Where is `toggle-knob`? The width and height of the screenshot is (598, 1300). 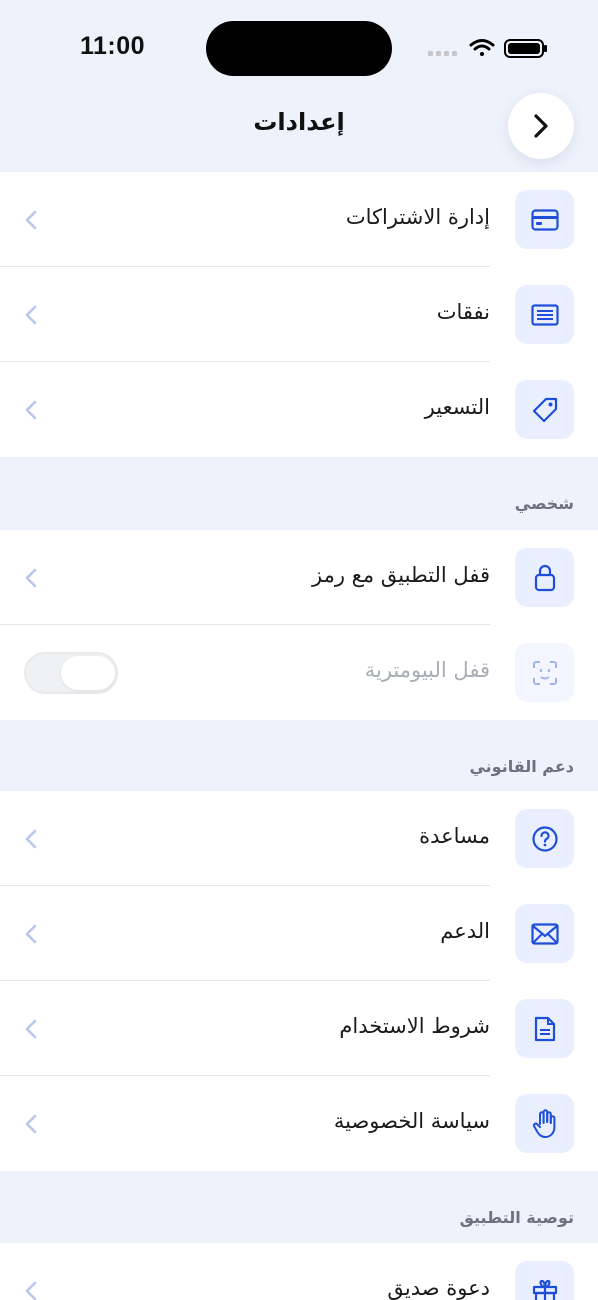 toggle-knob is located at coordinates (88, 673).